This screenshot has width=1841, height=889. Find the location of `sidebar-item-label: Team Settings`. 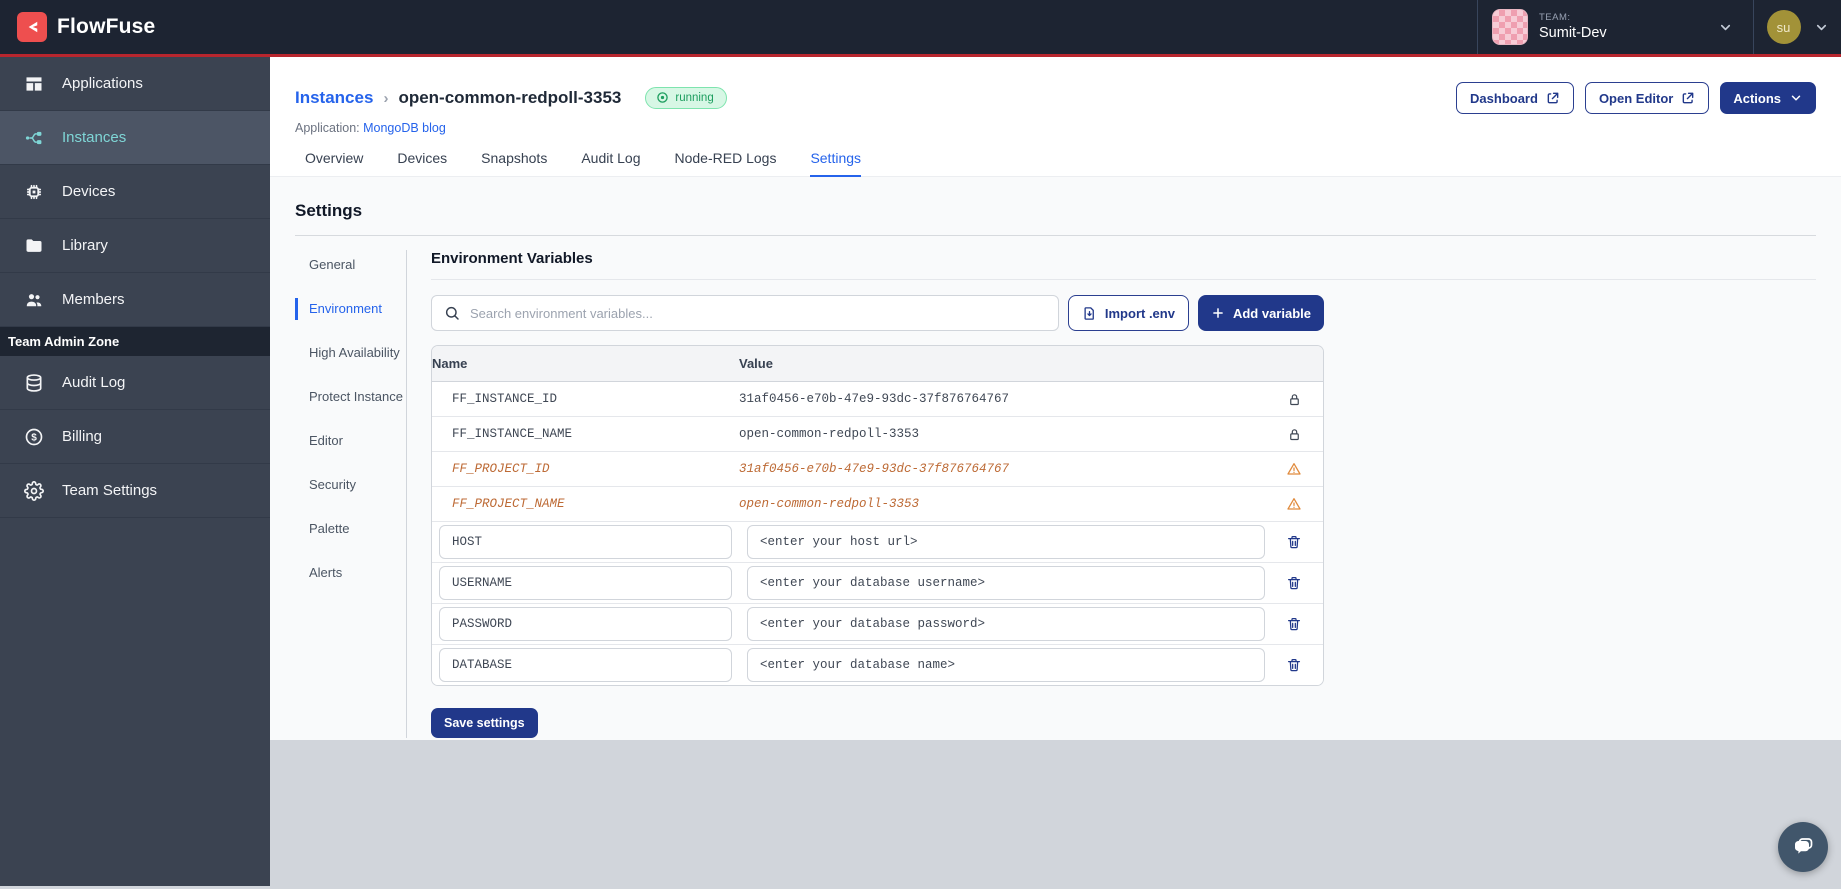

sidebar-item-label: Team Settings is located at coordinates (110, 490).